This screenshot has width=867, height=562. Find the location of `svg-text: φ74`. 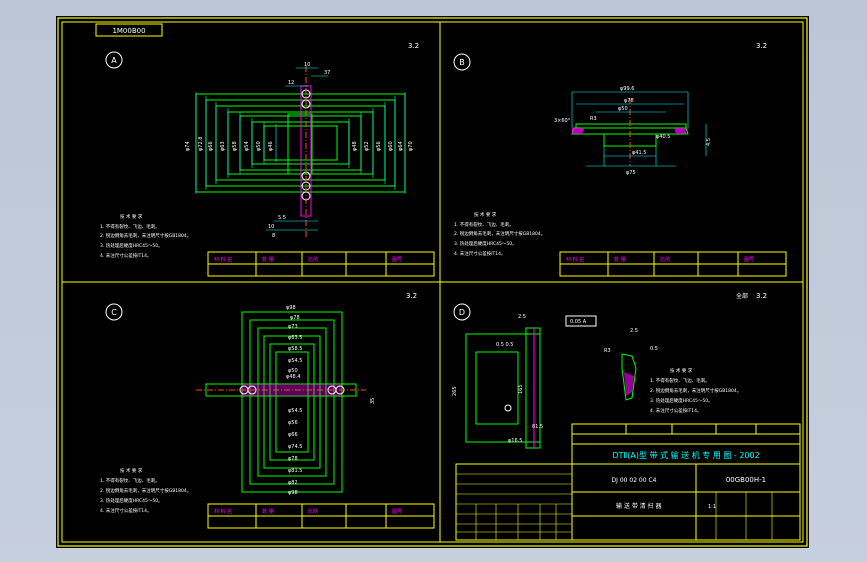

svg-text: φ74 is located at coordinates (188, 146).